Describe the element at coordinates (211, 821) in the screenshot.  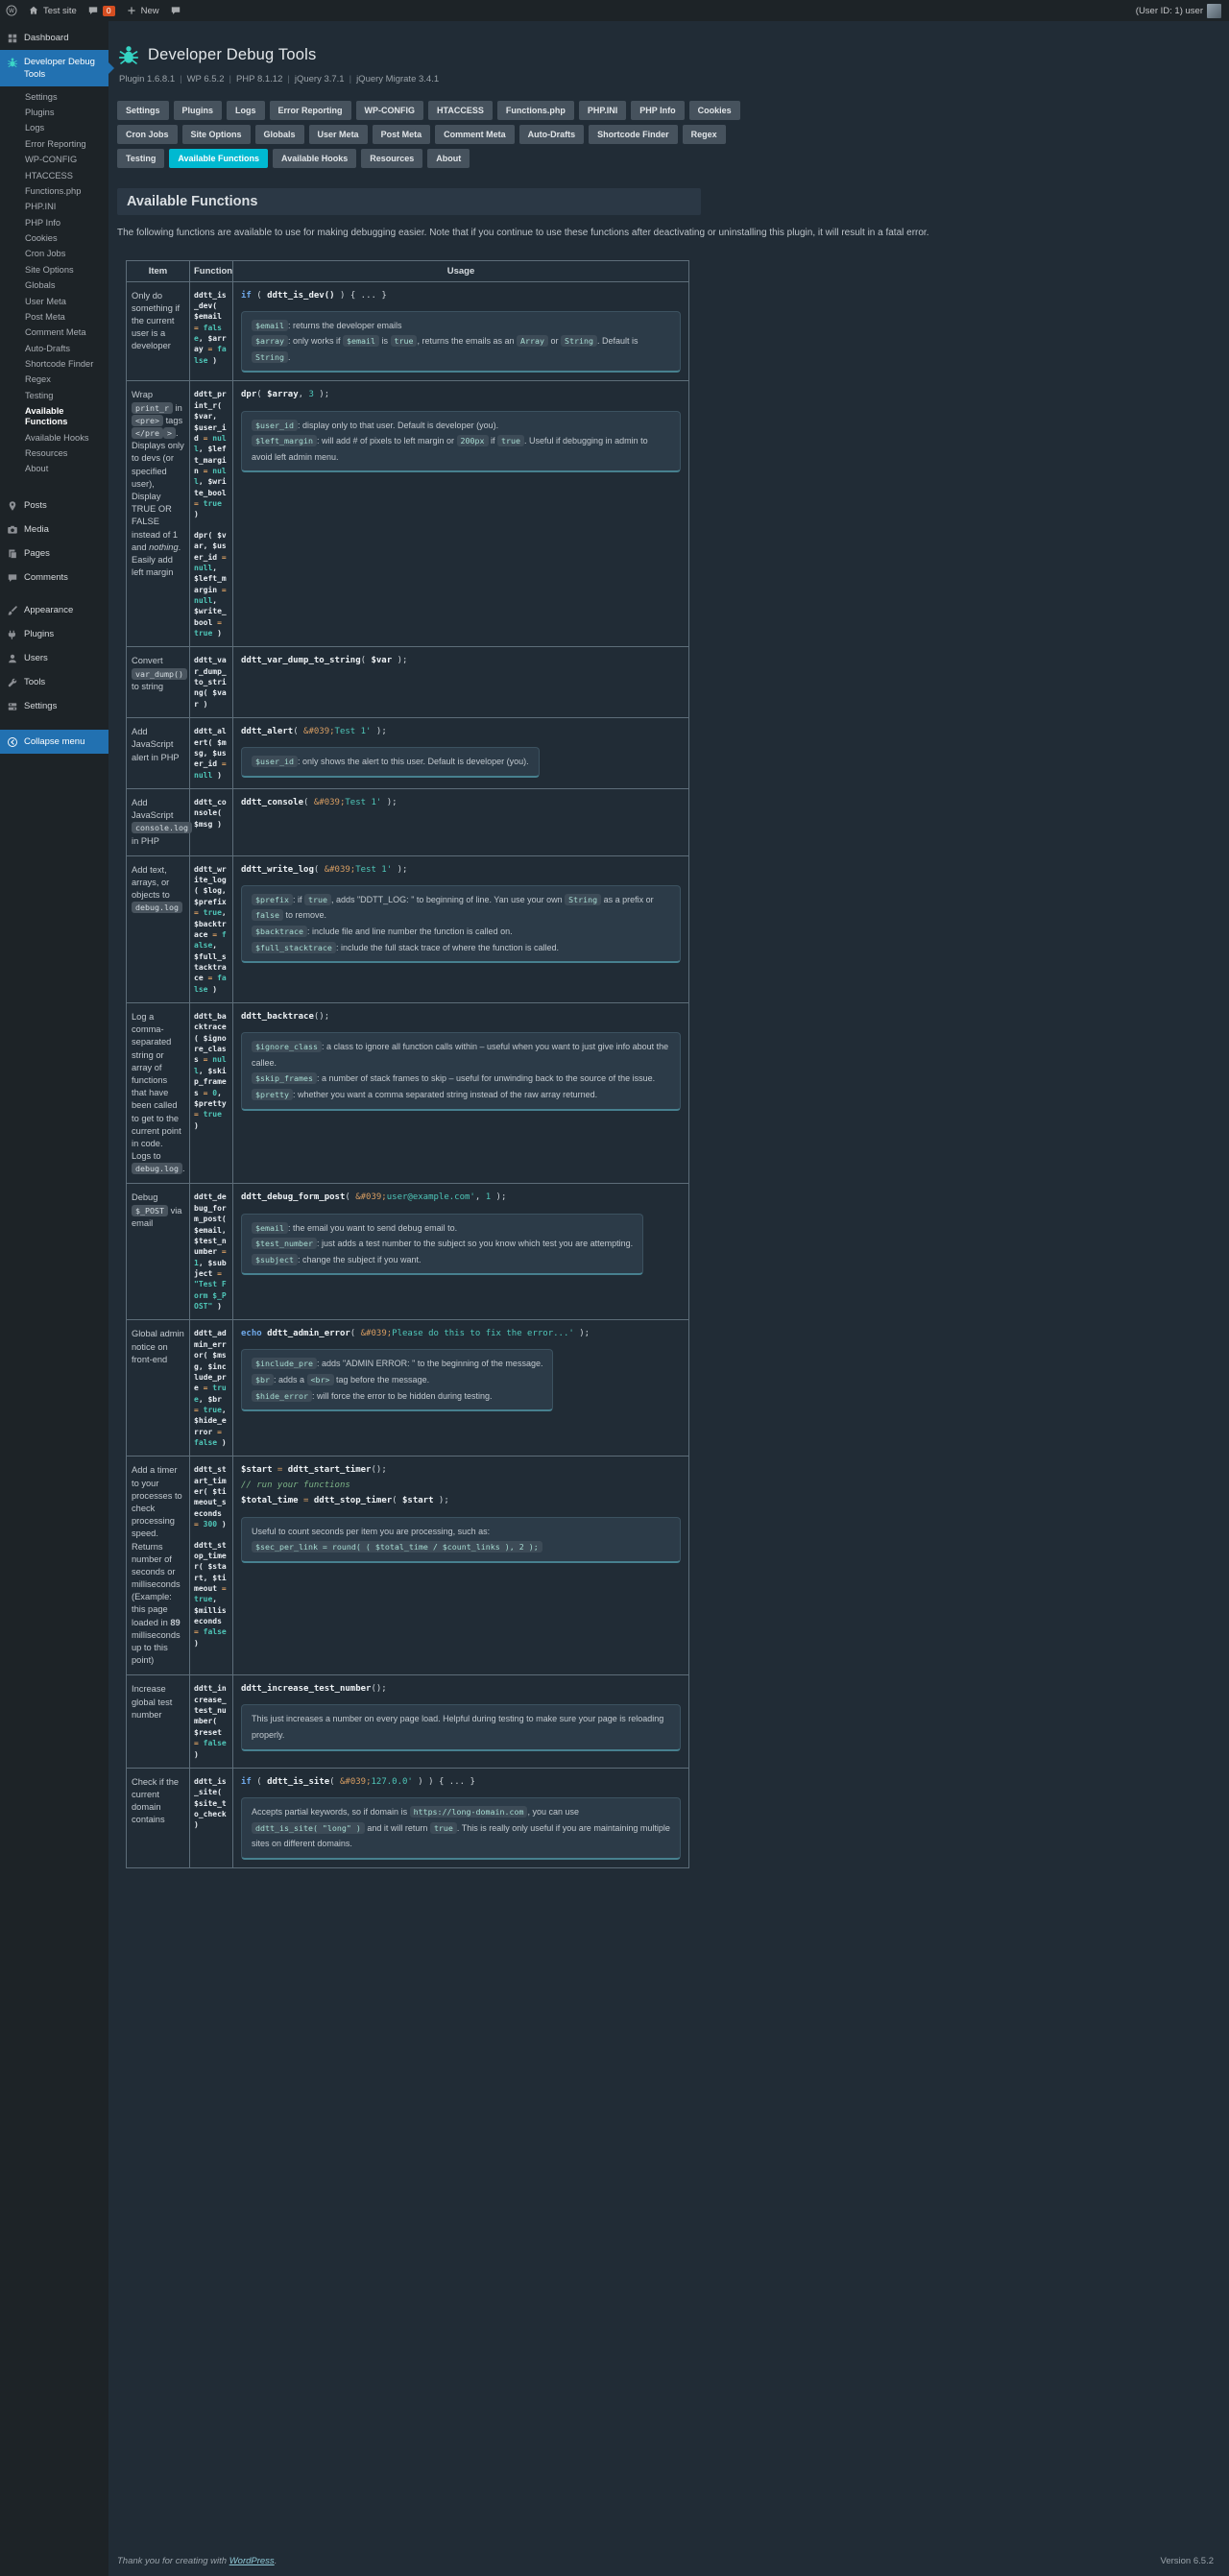
I see `function-cell: ddtt_console( $msg )` at that location.